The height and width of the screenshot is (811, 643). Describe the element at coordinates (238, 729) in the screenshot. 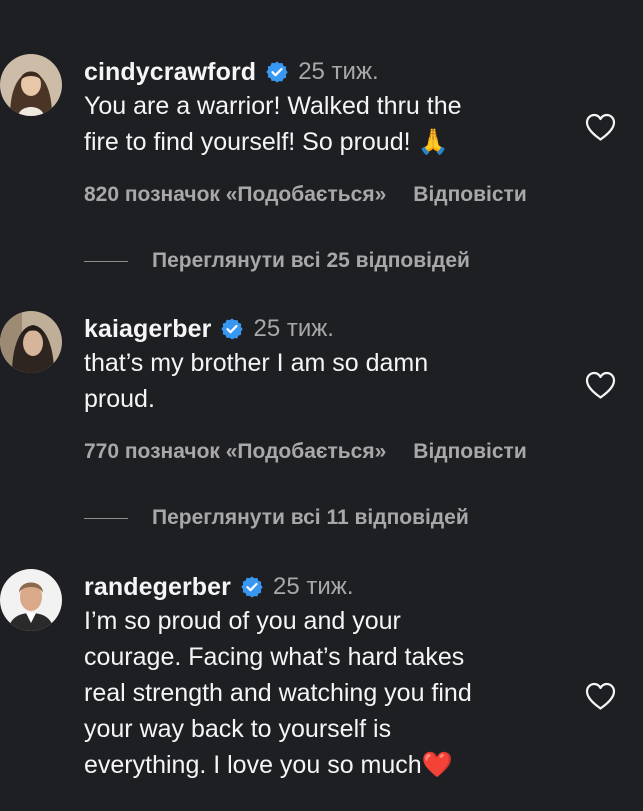

I see `comment-text-line: your way back to yourself is` at that location.